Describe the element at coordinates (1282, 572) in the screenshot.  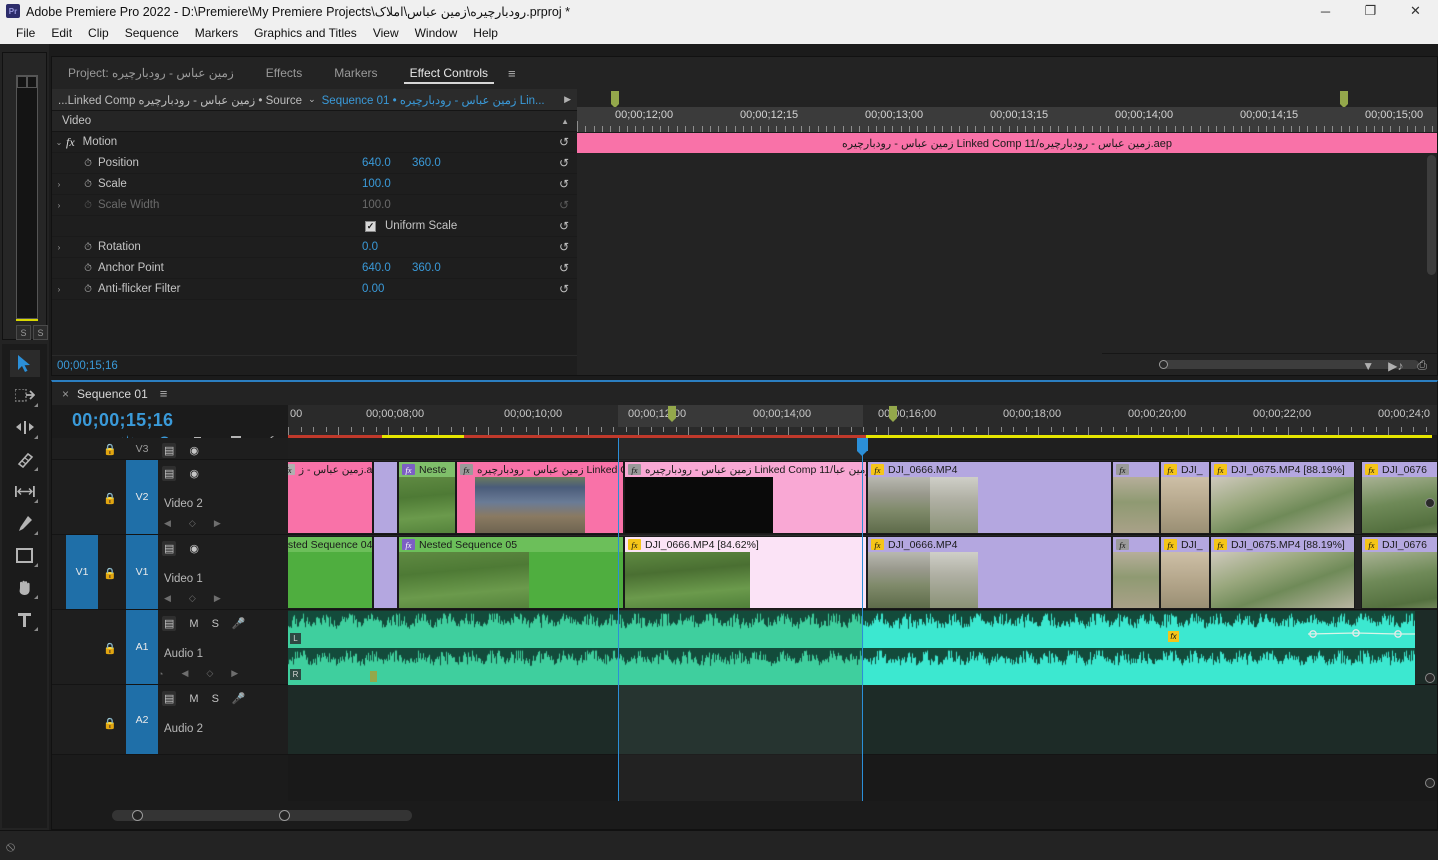
I see `clip-v1-dji-0675: fx DJI_0675.MP4 [88.19%]` at that location.